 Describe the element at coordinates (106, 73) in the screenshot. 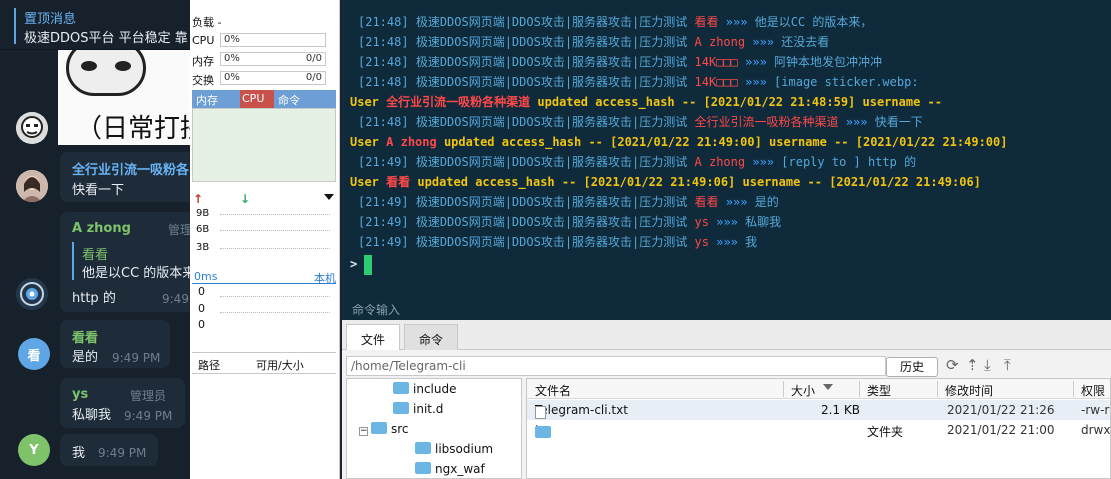

I see `meme-face-icon` at that location.